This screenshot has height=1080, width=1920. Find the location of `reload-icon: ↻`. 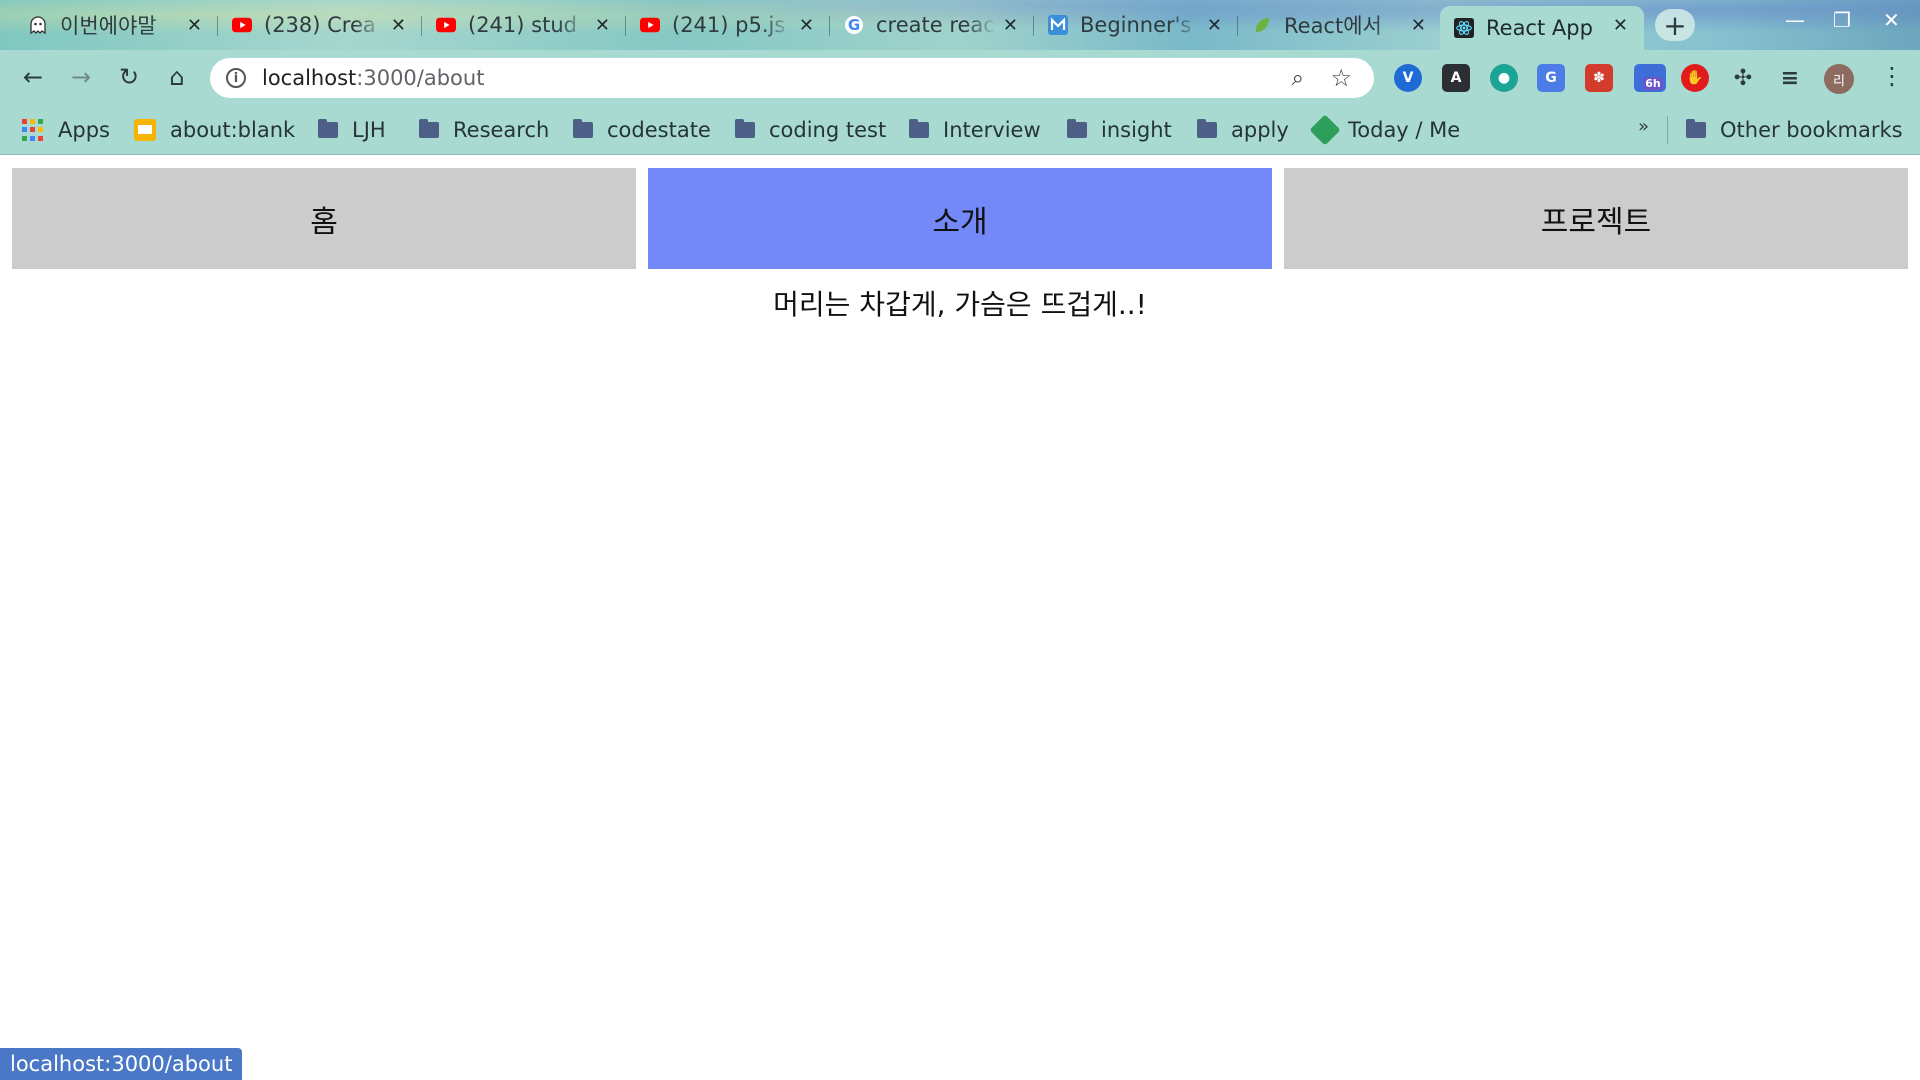

reload-icon: ↻ is located at coordinates (129, 77).